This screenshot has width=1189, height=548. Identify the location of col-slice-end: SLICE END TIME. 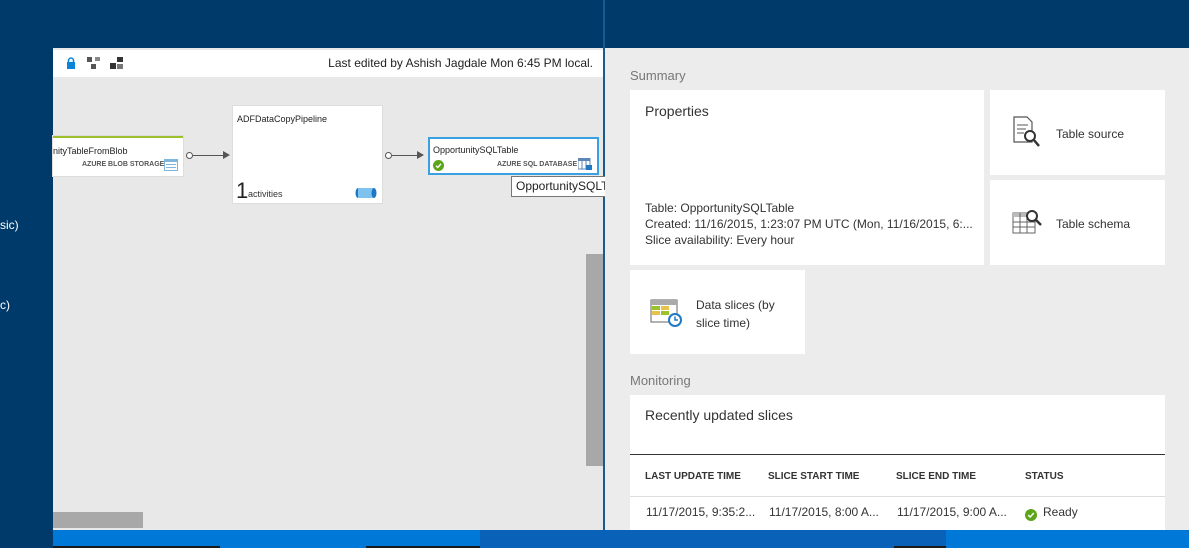
(936, 476).